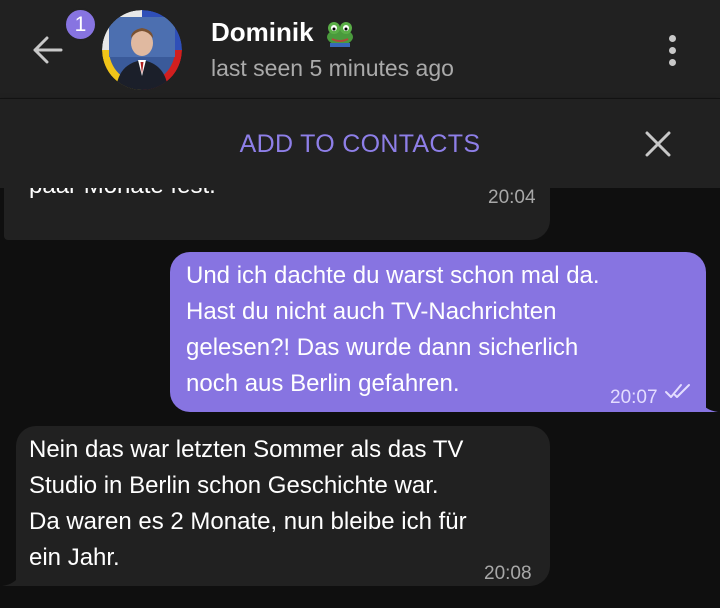 The image size is (720, 608). I want to click on message-time: 20:08, so click(508, 573).